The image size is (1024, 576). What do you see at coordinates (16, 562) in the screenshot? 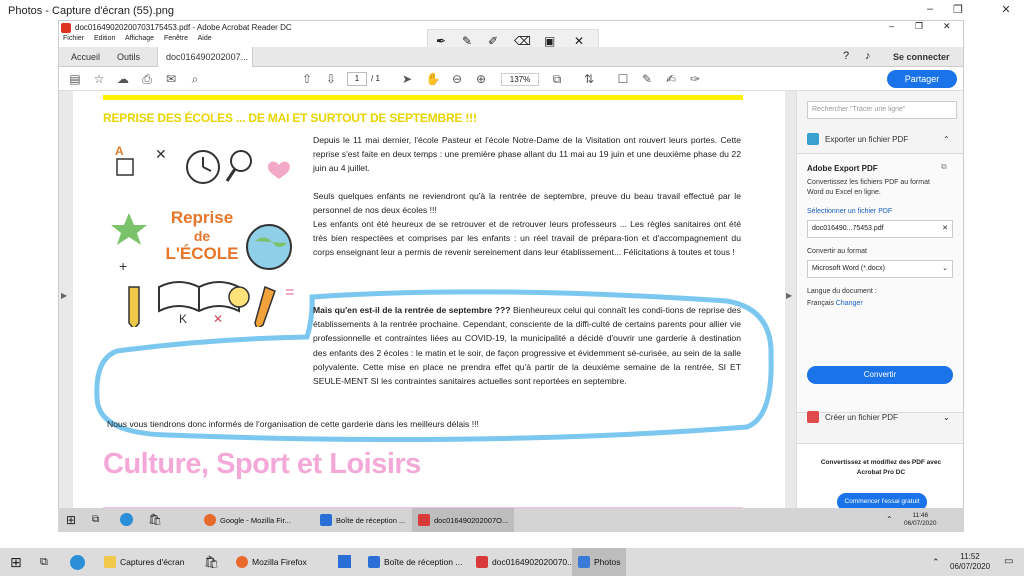
I see `start-icon: ⊞` at bounding box center [16, 562].